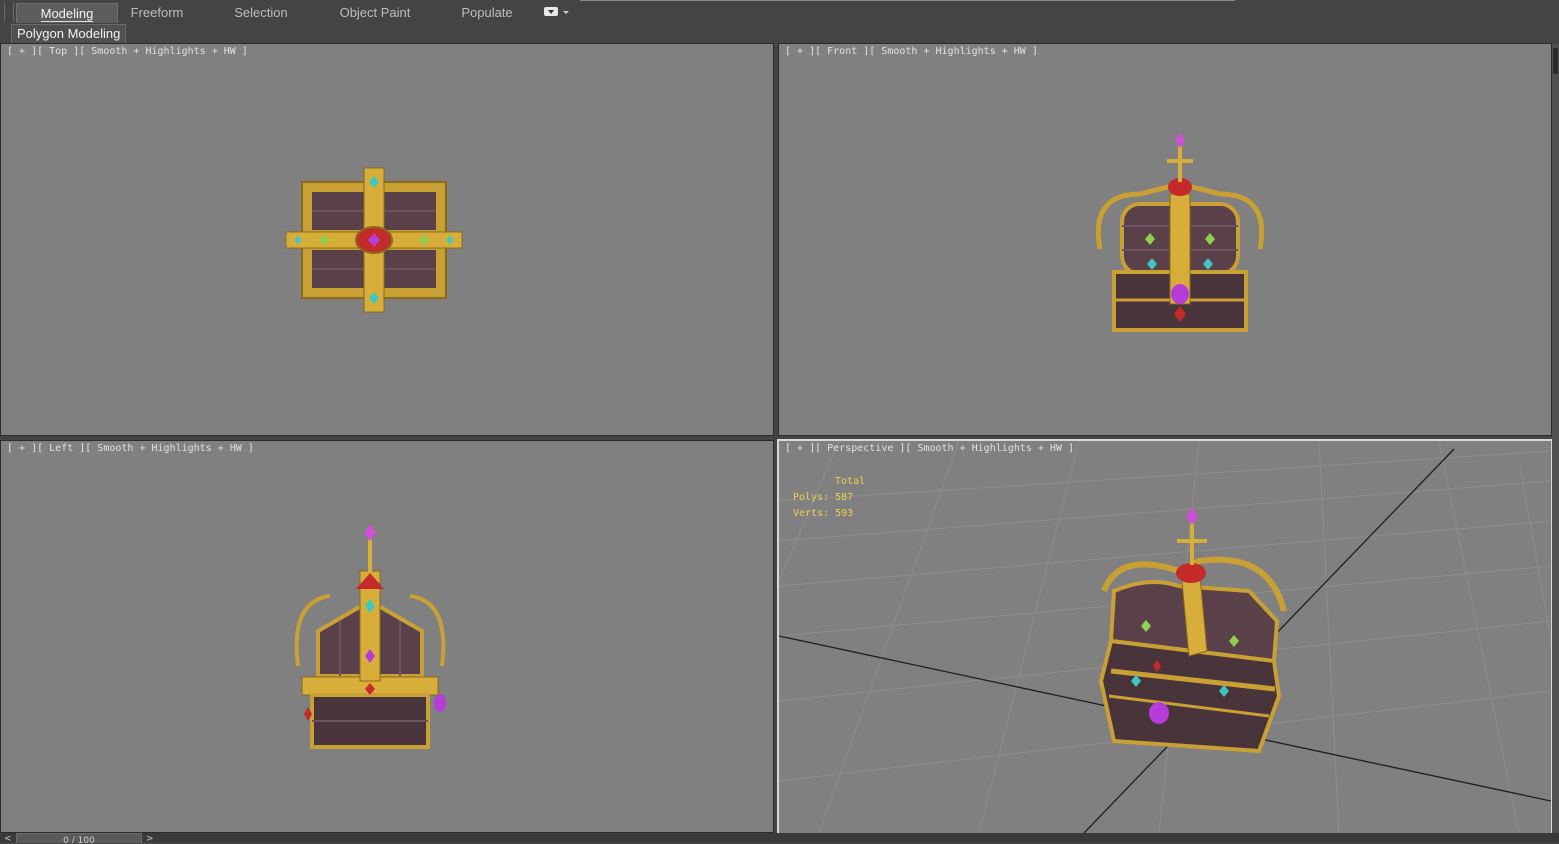 The width and height of the screenshot is (1559, 844). What do you see at coordinates (566, 12) in the screenshot?
I see `chevron-down-icon` at bounding box center [566, 12].